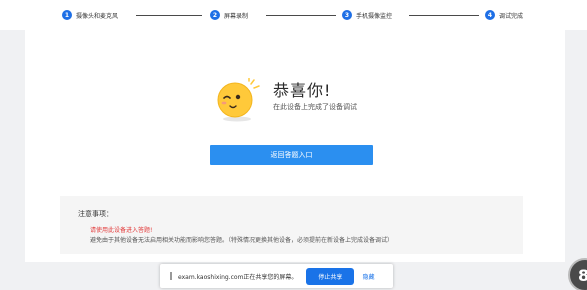 This screenshot has height=290, width=587. Describe the element at coordinates (511, 16) in the screenshot. I see `step-label: 调试完成` at that location.